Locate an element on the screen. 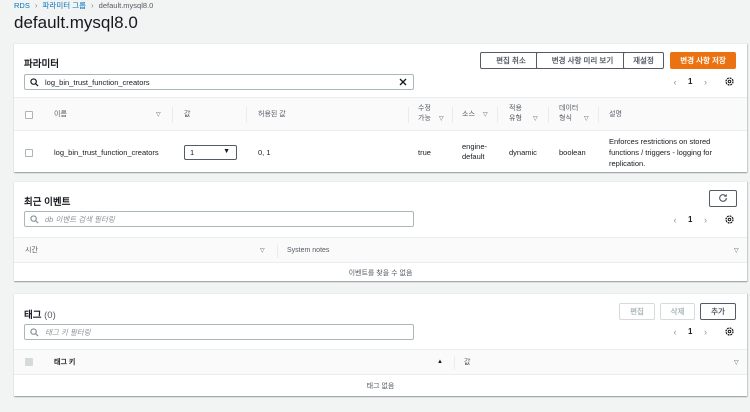 The width and height of the screenshot is (750, 412). edit-tags-button: 편집 is located at coordinates (637, 311).